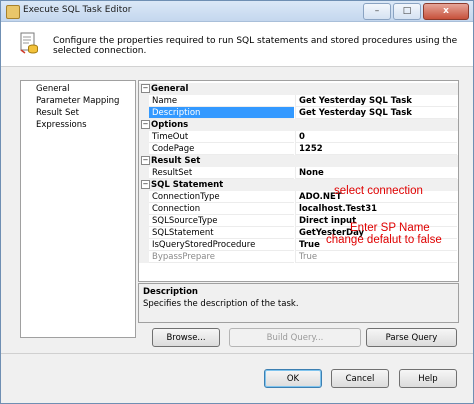 This screenshot has width=474, height=404. Describe the element at coordinates (13, 12) in the screenshot. I see `app-icon` at that location.